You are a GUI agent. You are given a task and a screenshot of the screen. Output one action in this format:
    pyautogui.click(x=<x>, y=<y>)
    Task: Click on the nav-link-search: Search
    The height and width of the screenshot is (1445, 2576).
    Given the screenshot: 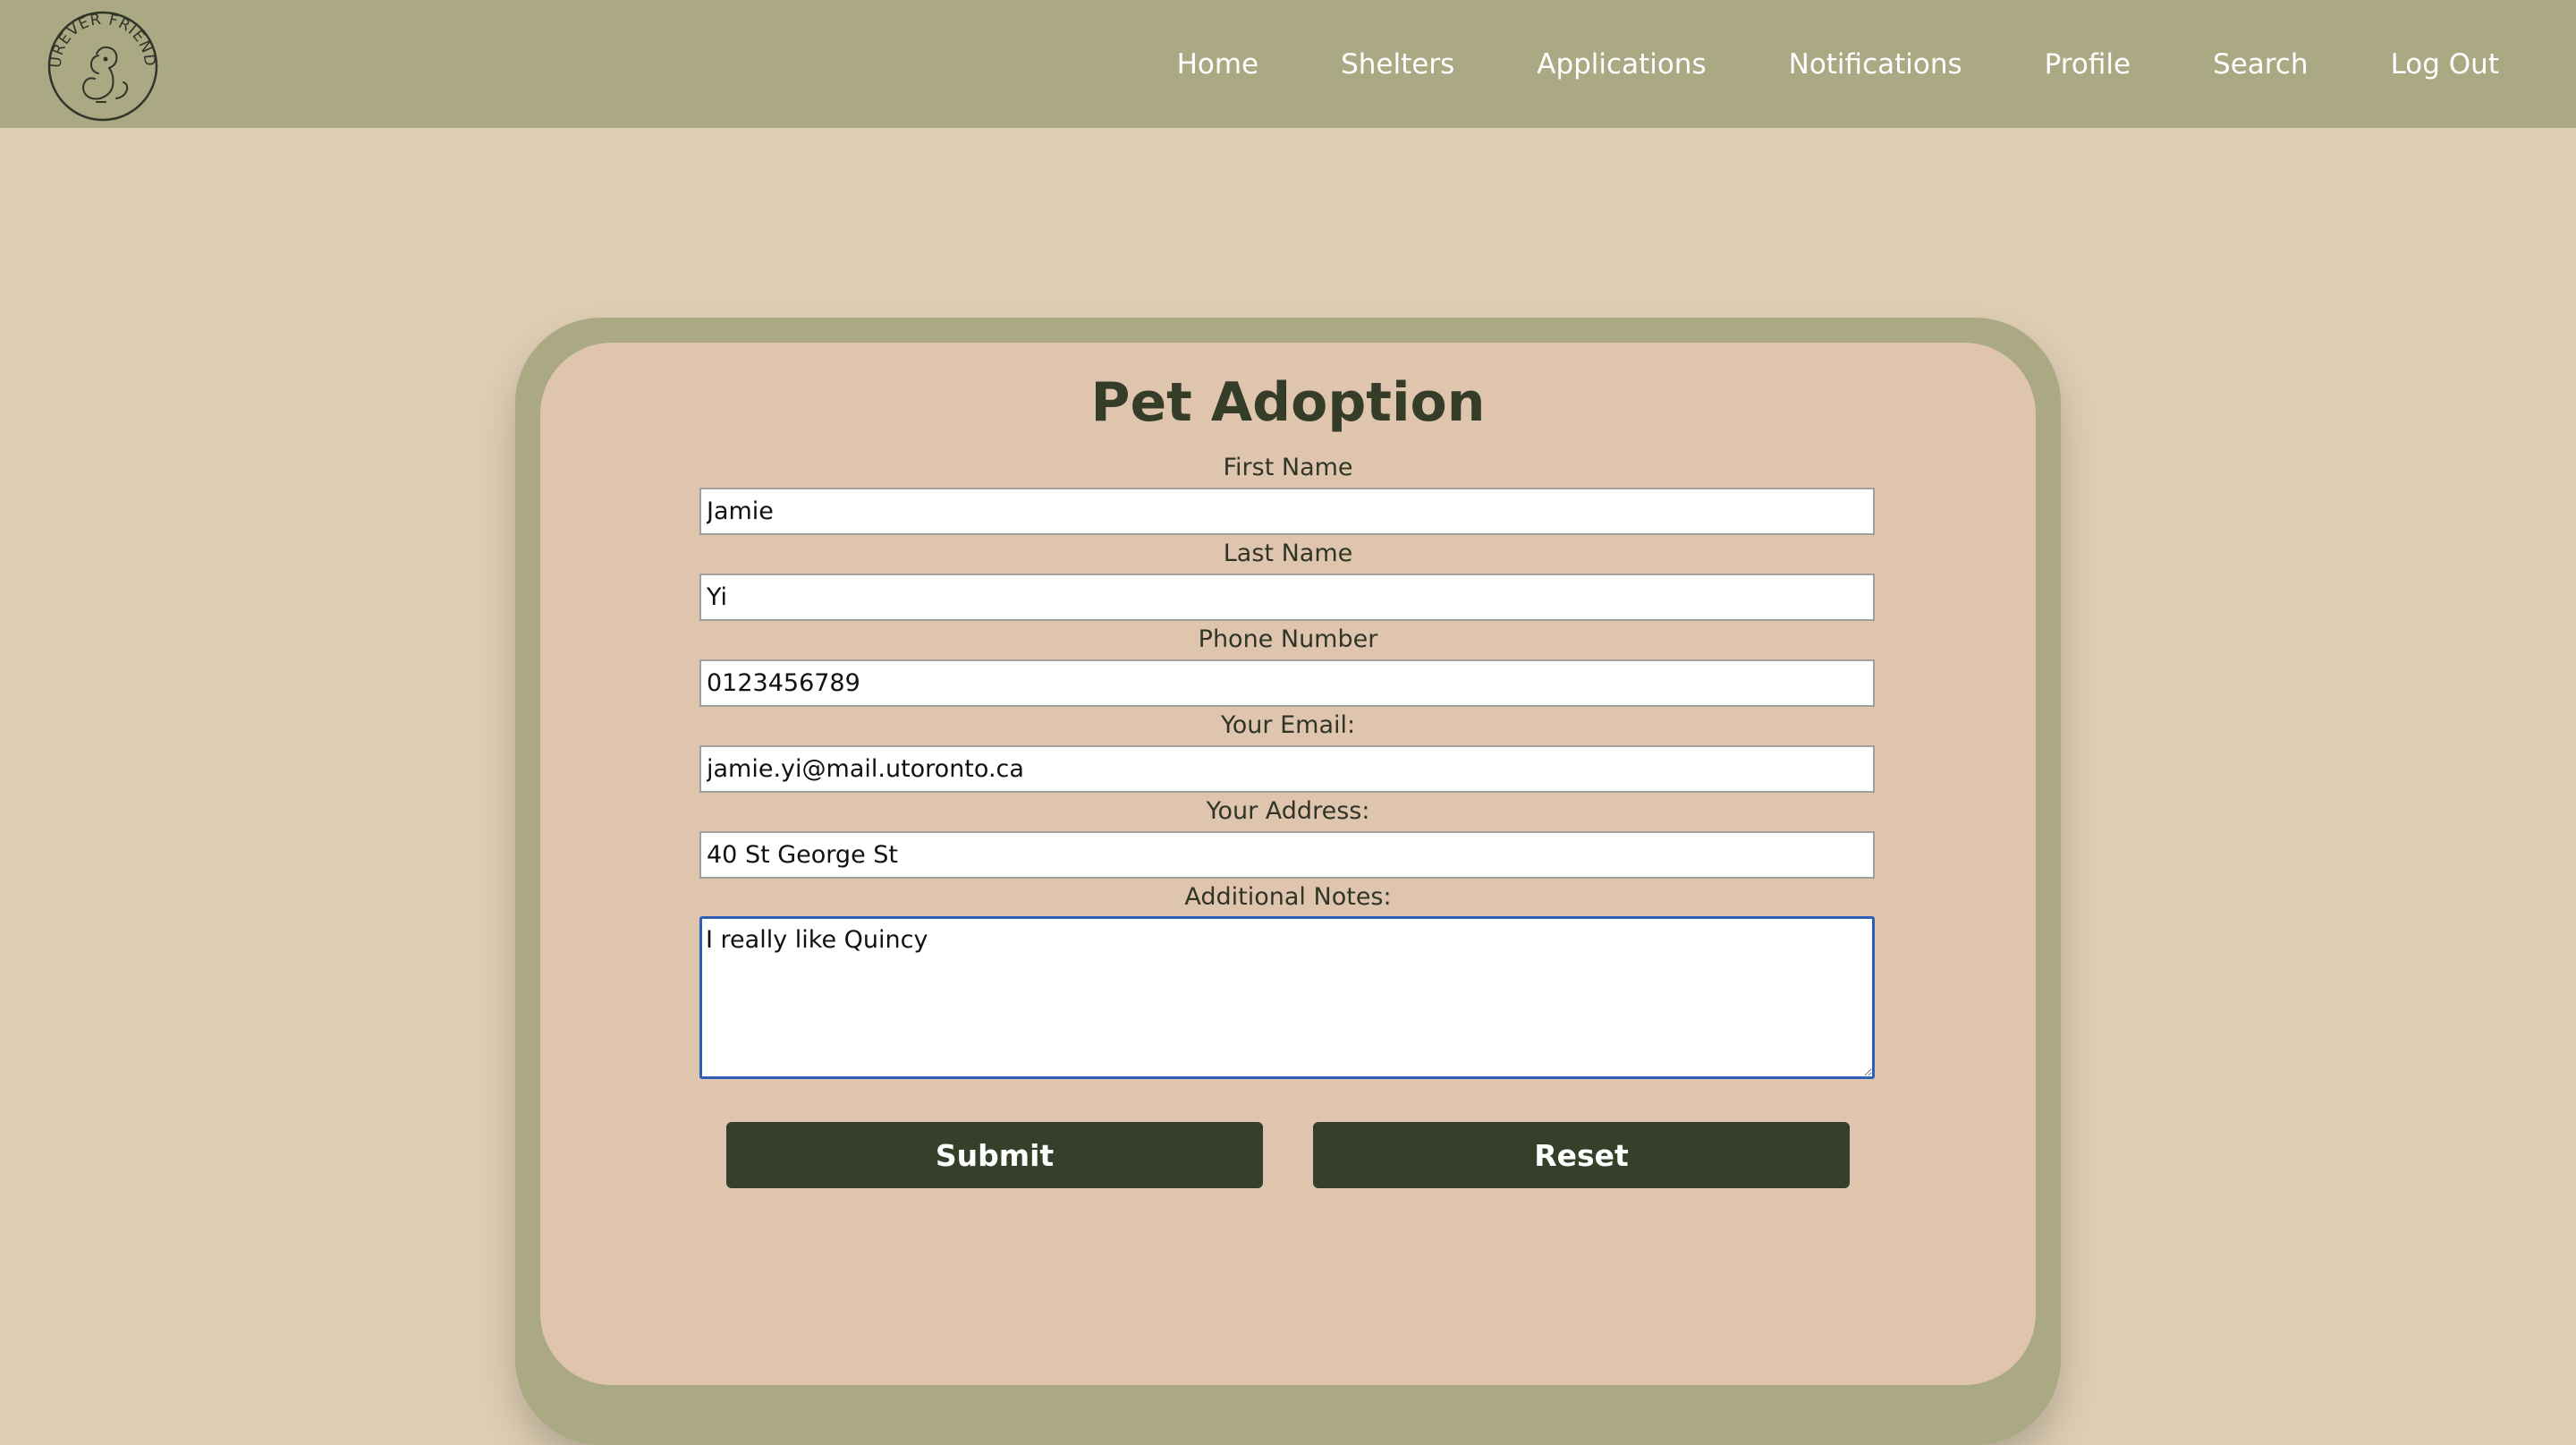 What is the action you would take?
    pyautogui.click(x=2261, y=64)
    